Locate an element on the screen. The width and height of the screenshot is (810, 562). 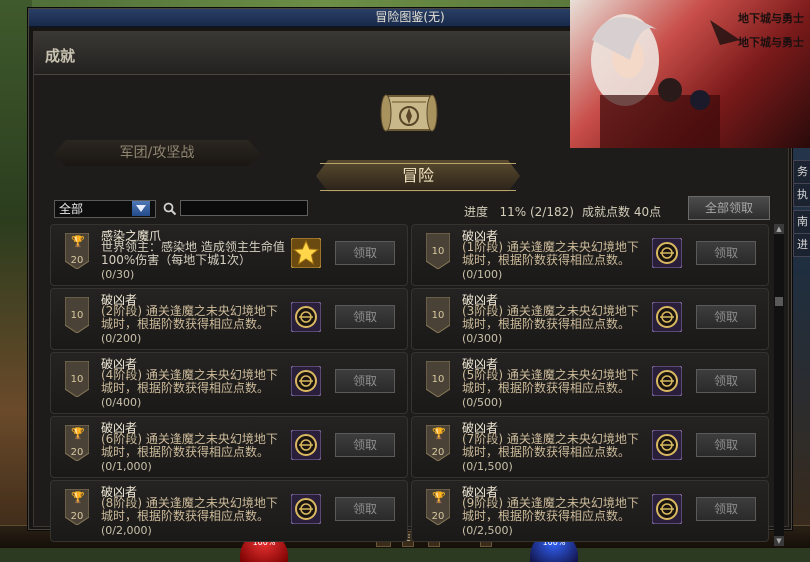
list-scrollbar: ▲ ▼ is located at coordinates (779, 385).